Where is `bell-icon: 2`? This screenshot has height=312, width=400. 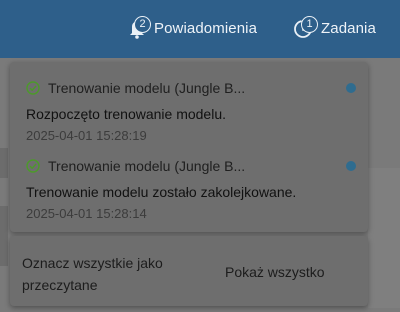
bell-icon: 2 is located at coordinates (137, 28).